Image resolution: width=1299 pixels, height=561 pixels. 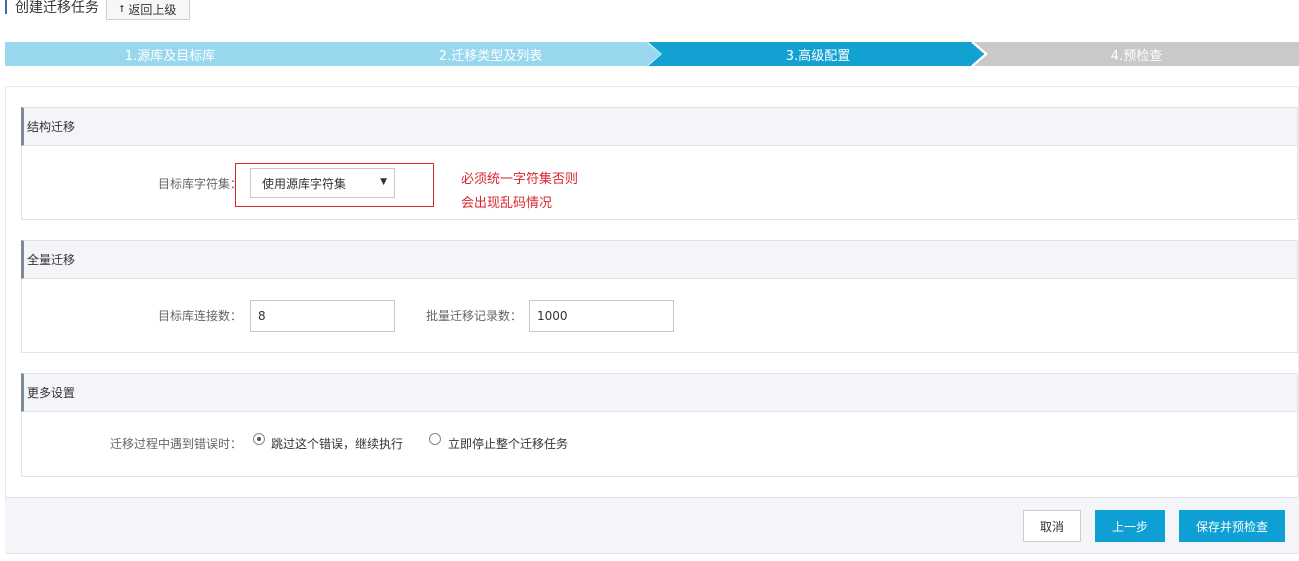 I want to click on step-3-label: 3.高级配置, so click(x=818, y=56).